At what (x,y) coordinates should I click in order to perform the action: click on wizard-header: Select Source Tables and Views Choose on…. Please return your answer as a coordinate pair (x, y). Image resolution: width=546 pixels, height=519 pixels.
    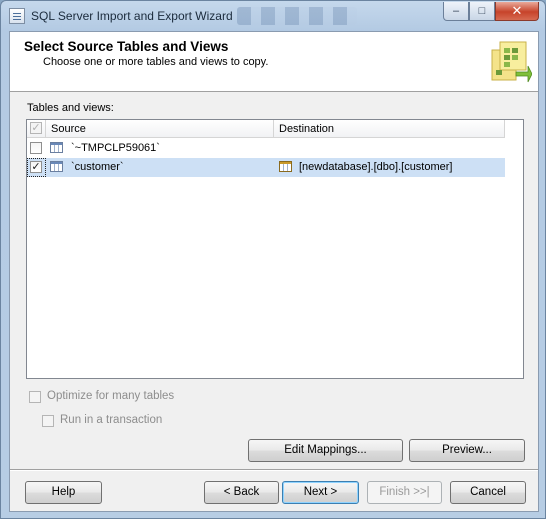
    Looking at the image, I should click on (274, 62).